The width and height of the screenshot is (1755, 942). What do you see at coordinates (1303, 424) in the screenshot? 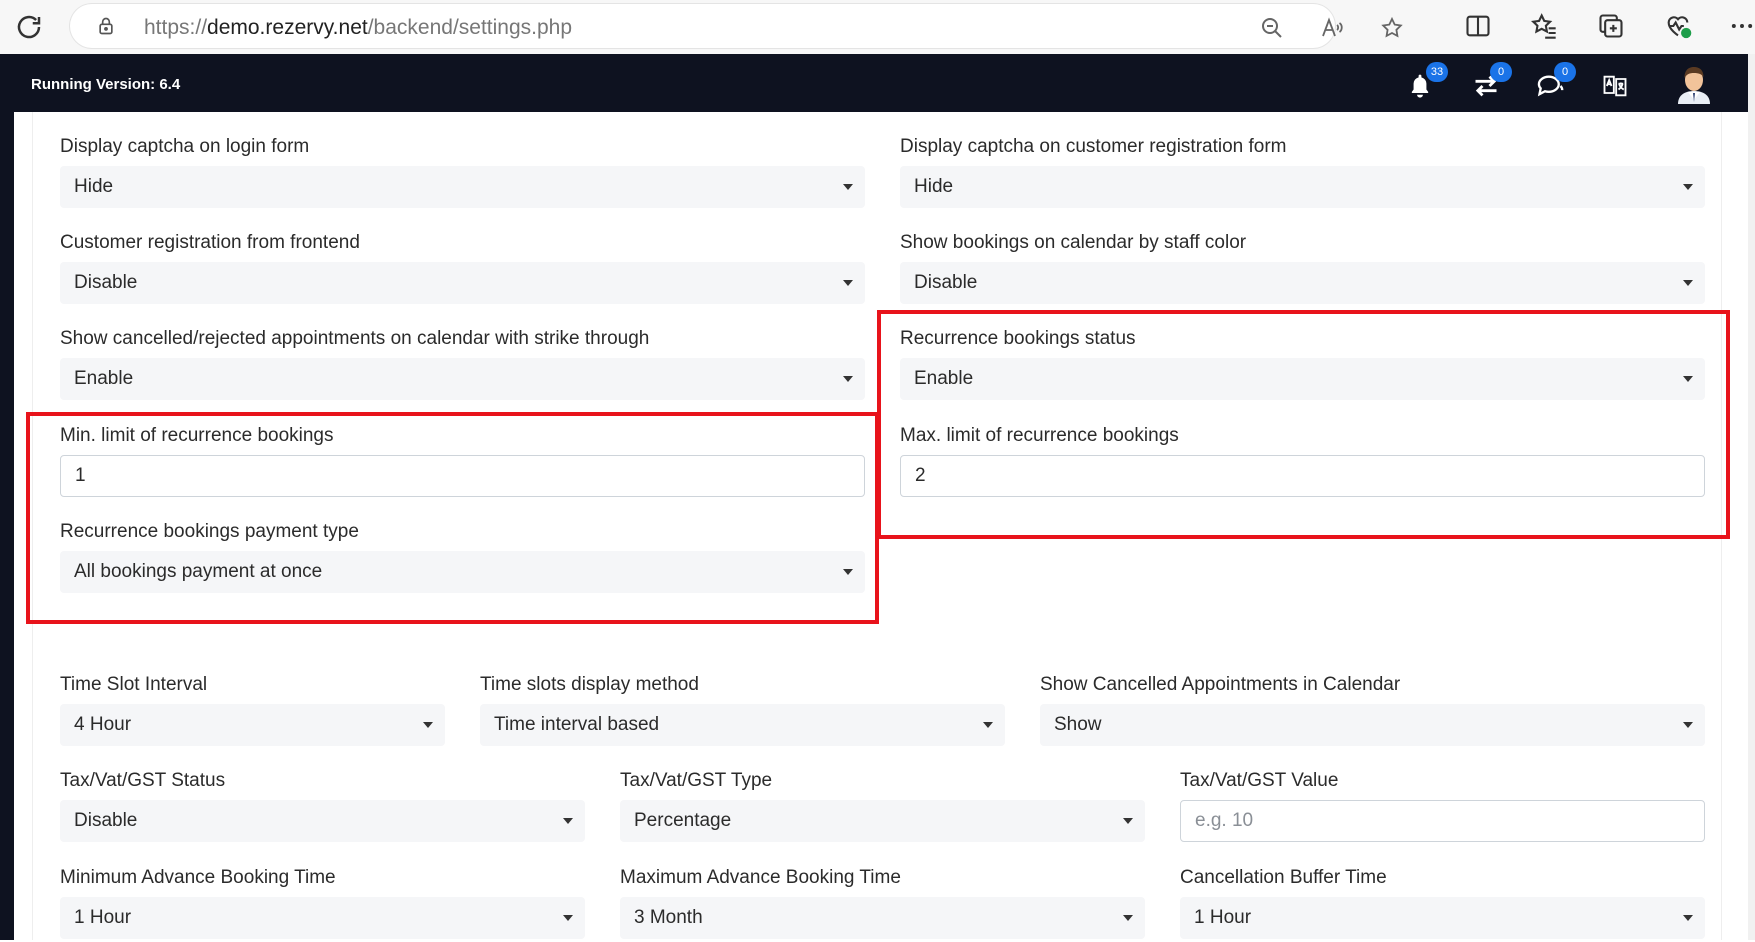
I see `recurrence-right-highlight` at bounding box center [1303, 424].